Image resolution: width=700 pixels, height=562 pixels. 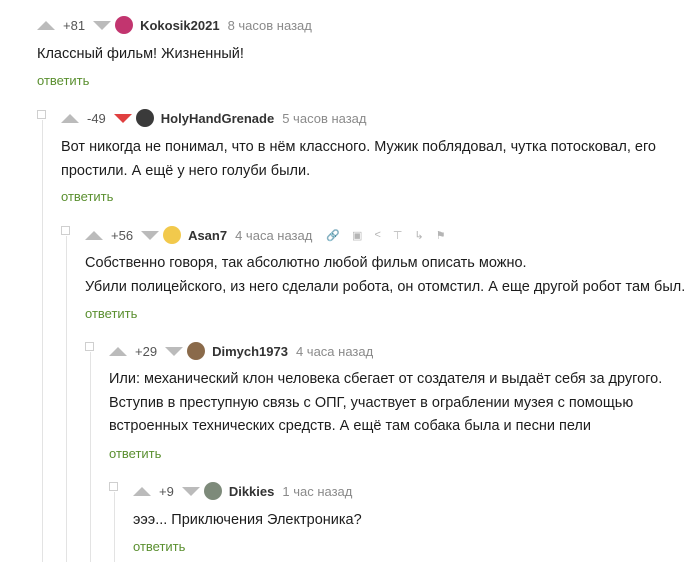 I want to click on comment-rating: +9, so click(x=166, y=491).